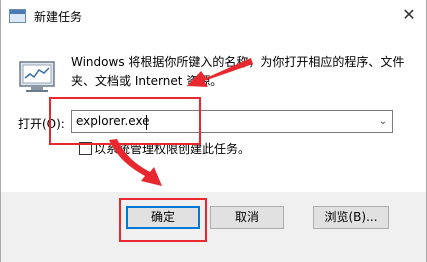 This screenshot has width=427, height=262. What do you see at coordinates (37, 76) in the screenshot?
I see `run-program-icon` at bounding box center [37, 76].